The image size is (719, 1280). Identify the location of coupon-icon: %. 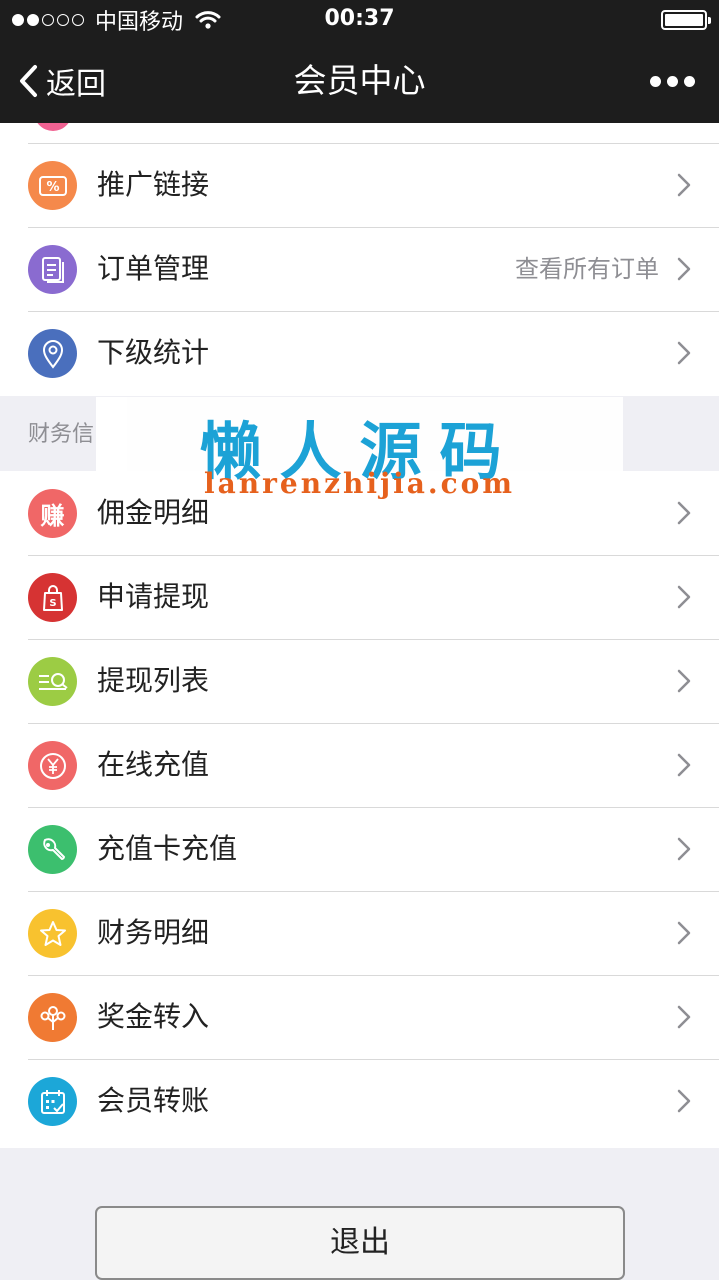
(52, 185).